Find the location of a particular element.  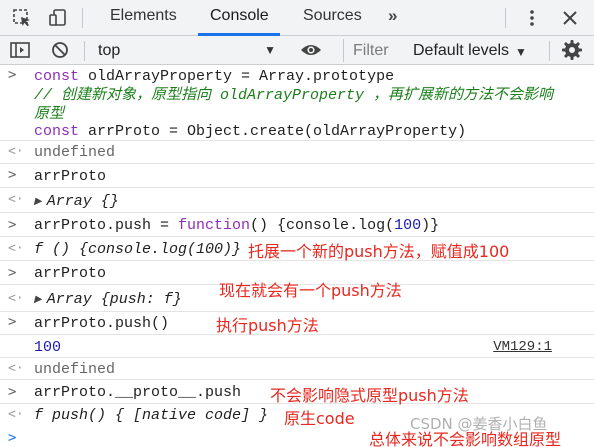

console-input-entry: > arrProto.__proto__.push 不会影响隐式原型push方法 is located at coordinates (297, 392).